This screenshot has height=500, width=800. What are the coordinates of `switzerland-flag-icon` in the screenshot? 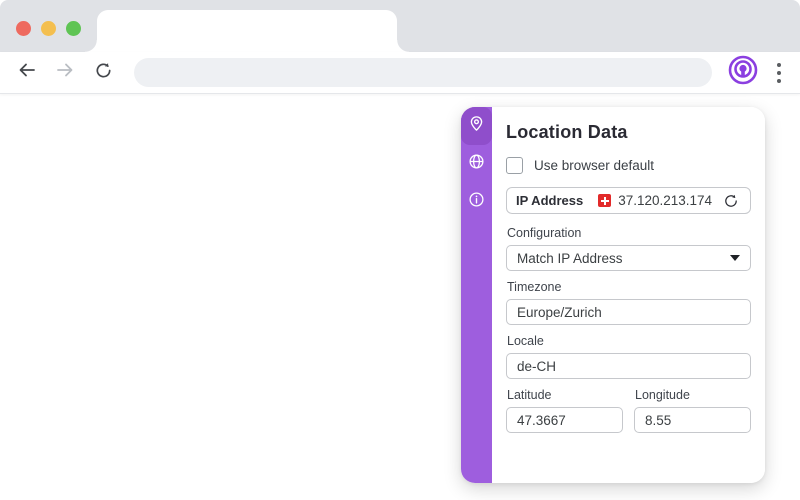 It's located at (605, 200).